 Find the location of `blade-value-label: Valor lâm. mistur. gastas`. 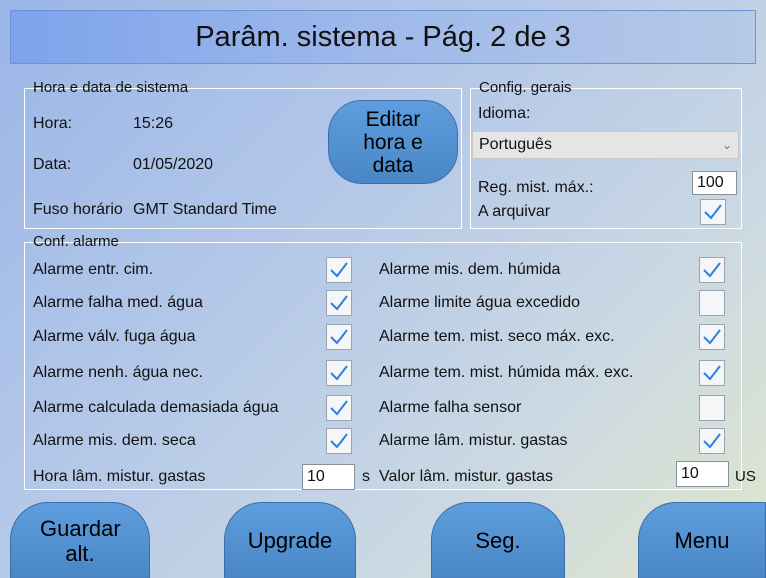

blade-value-label: Valor lâm. mistur. gastas is located at coordinates (466, 476).